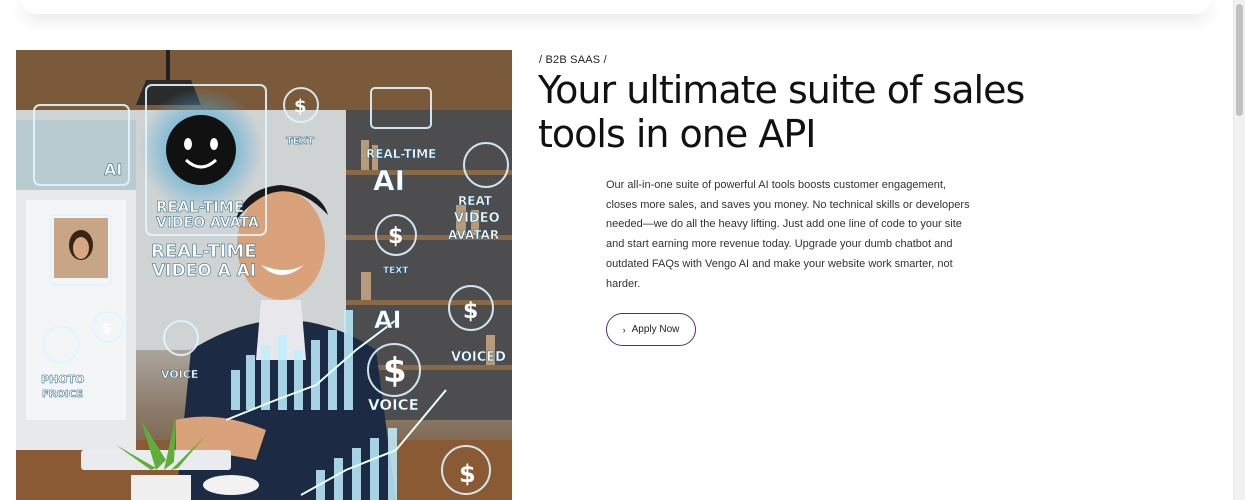  Describe the element at coordinates (624, 329) in the screenshot. I see `chevron-right-icon: ›` at that location.